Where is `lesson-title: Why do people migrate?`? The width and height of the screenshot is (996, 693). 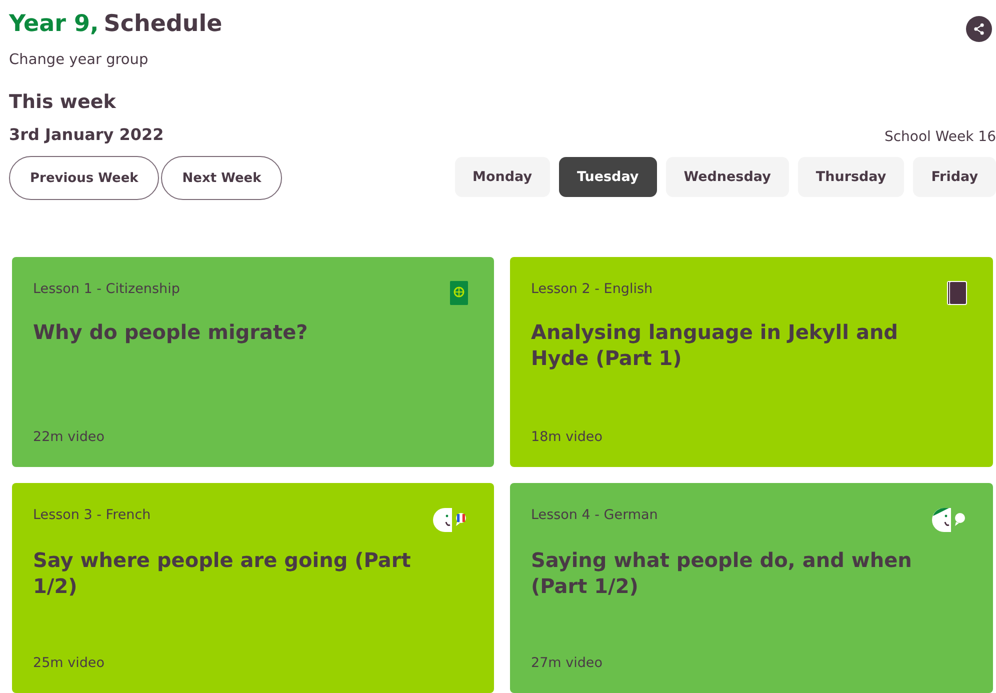 lesson-title: Why do people migrate? is located at coordinates (171, 332).